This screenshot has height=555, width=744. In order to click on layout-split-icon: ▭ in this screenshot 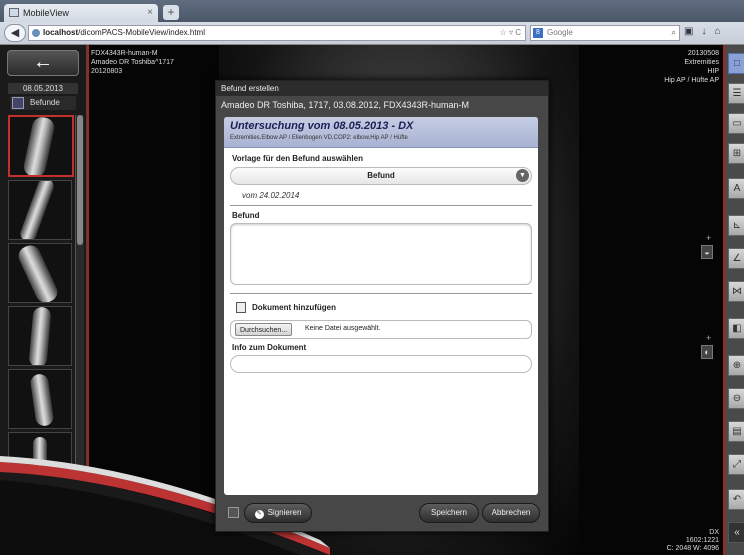, I will do `click(736, 123)`.